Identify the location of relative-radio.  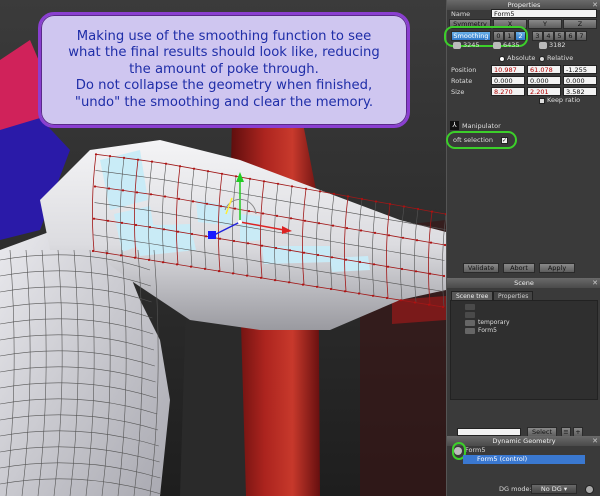
(542, 59).